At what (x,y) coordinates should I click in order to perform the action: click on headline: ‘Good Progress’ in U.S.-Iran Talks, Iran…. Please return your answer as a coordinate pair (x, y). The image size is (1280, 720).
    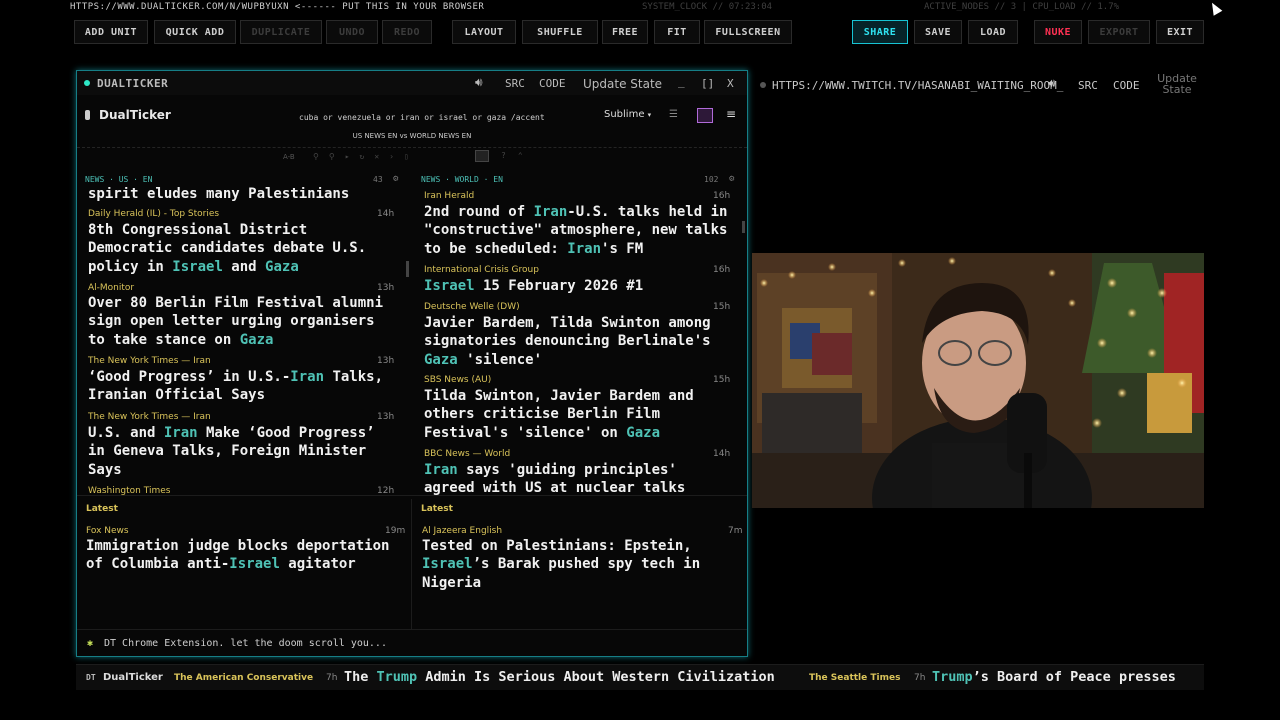
    Looking at the image, I should click on (235, 386).